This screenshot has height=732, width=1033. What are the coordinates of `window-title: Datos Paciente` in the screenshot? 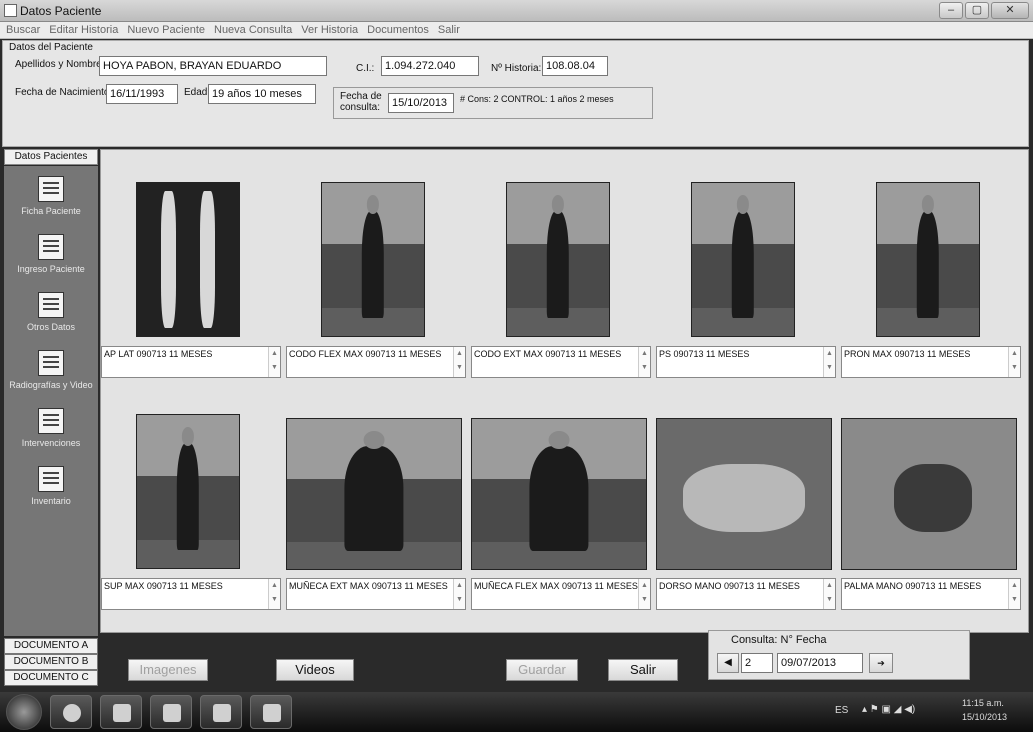 It's located at (61, 11).